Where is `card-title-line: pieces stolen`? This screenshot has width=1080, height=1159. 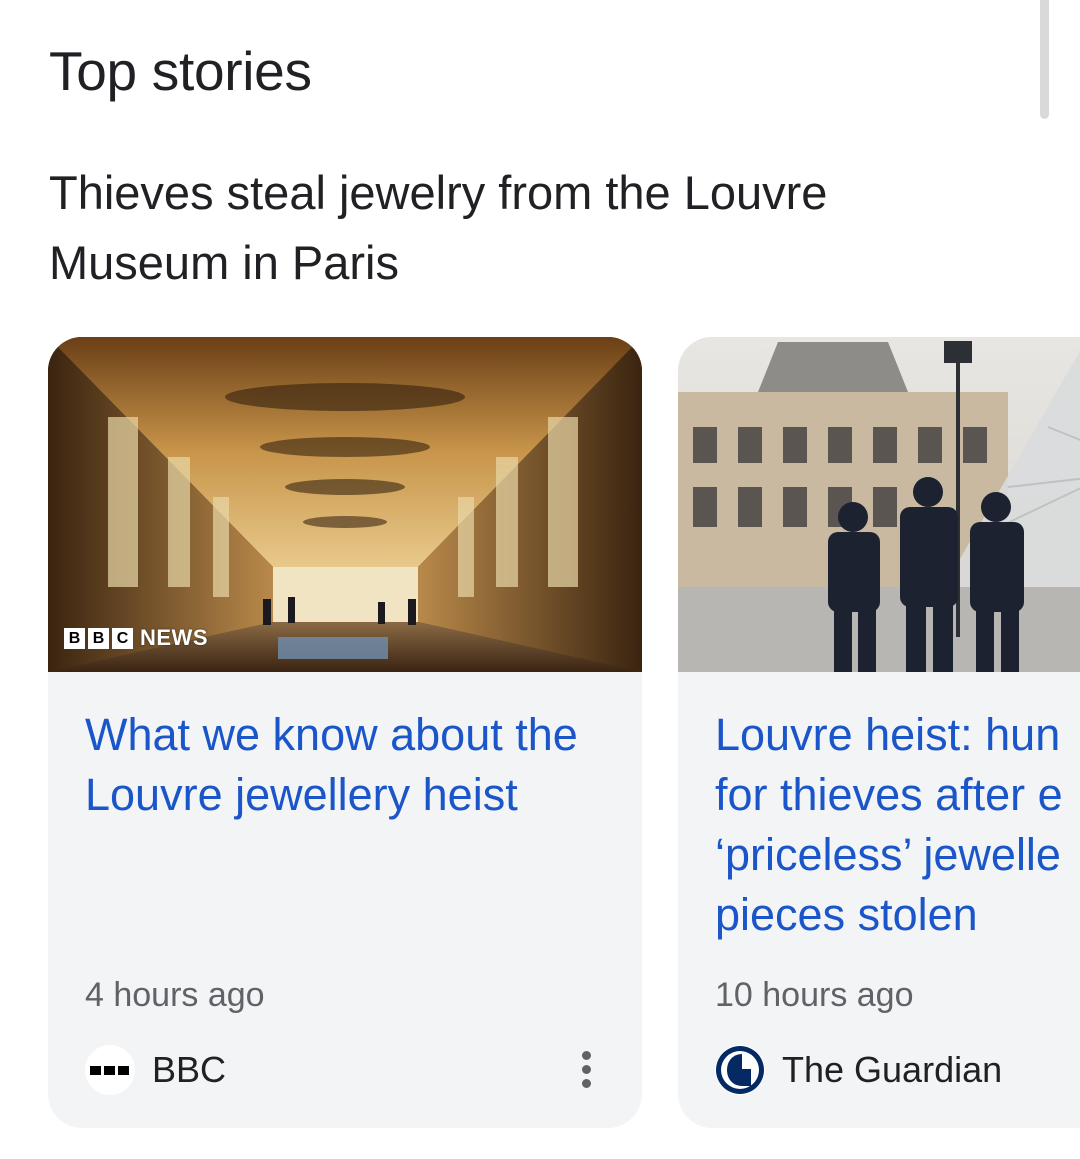 card-title-line: pieces stolen is located at coordinates (846, 914).